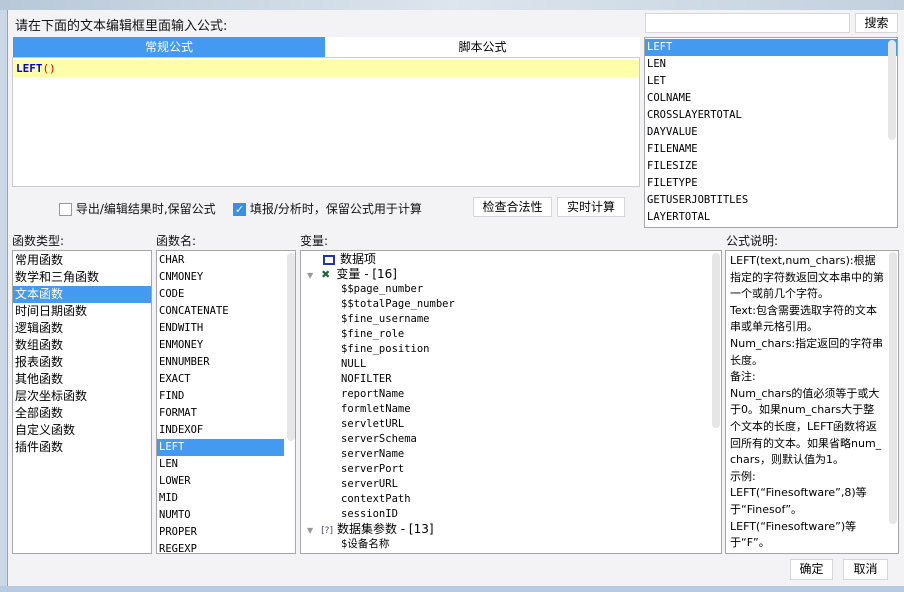 The image size is (904, 592). What do you see at coordinates (511, 529) in the screenshot?
I see `tree-node-dataset-params: ▼ [?] 数据集参数 - [13]` at bounding box center [511, 529].